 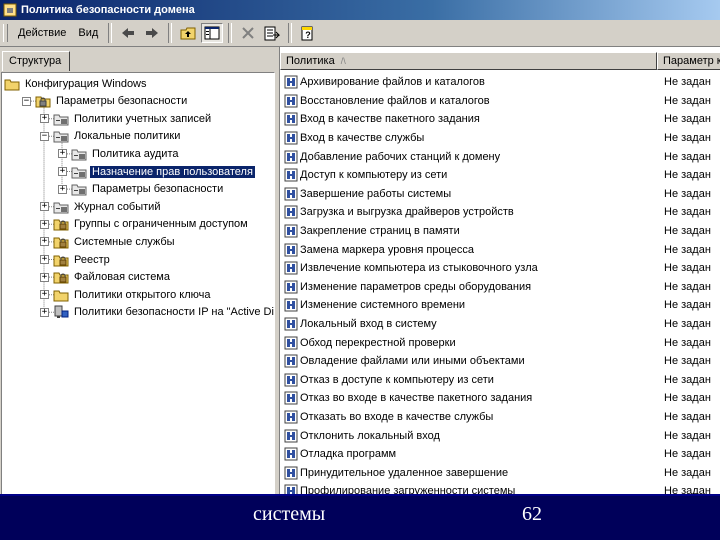 What do you see at coordinates (141, 189) in the screenshot?
I see `tree-node: + Параметры безопасности` at bounding box center [141, 189].